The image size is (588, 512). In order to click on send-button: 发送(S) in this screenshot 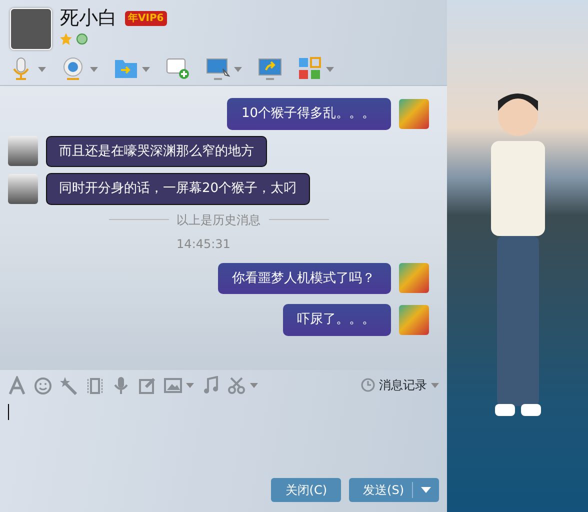, I will do `click(394, 490)`.